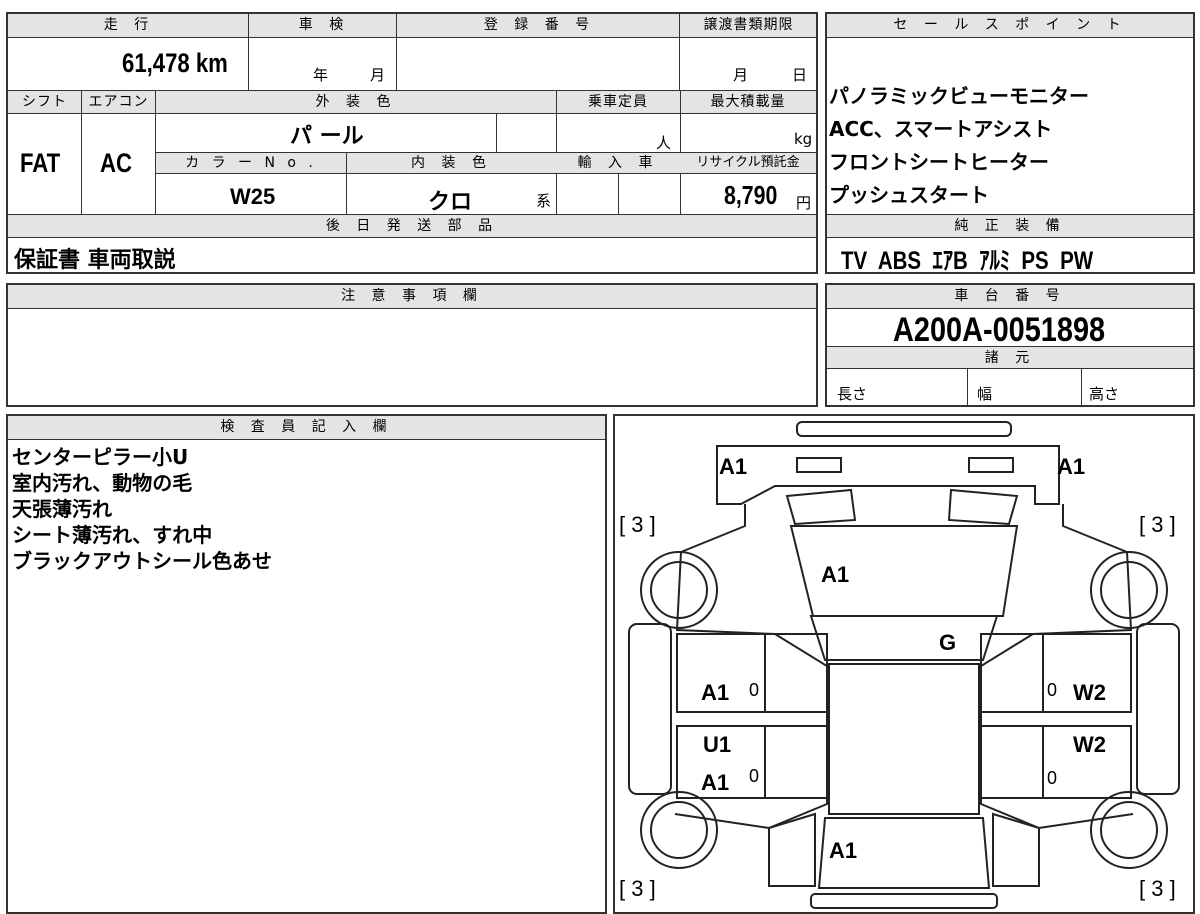 This screenshot has height=914, width=1200. What do you see at coordinates (327, 136) in the screenshot?
I see `exterior-color-value: パ ール` at bounding box center [327, 136].